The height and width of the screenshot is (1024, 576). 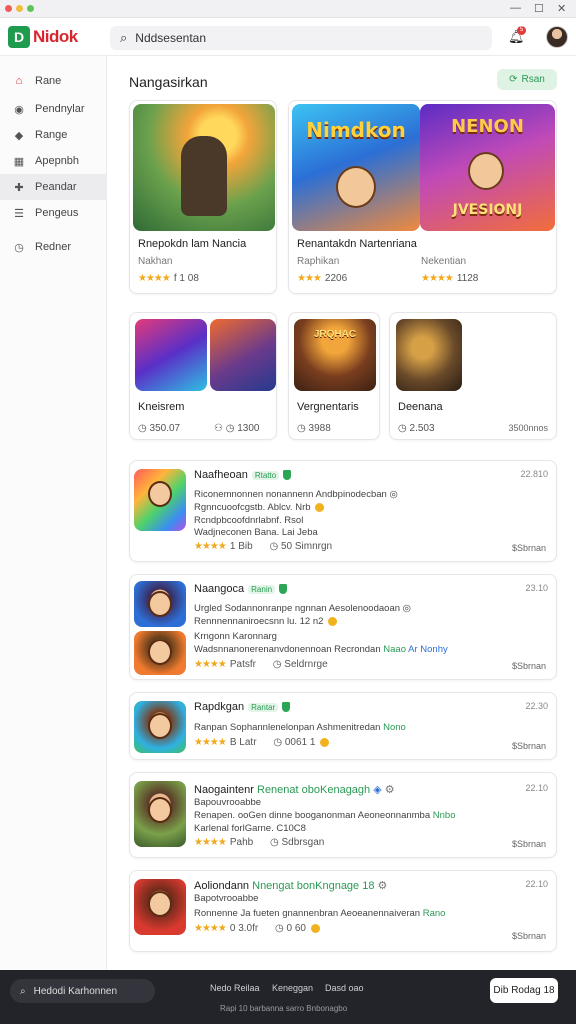 I want to click on grid-card: Deenana ◷ 2.503 3500nnos, so click(x=473, y=376).